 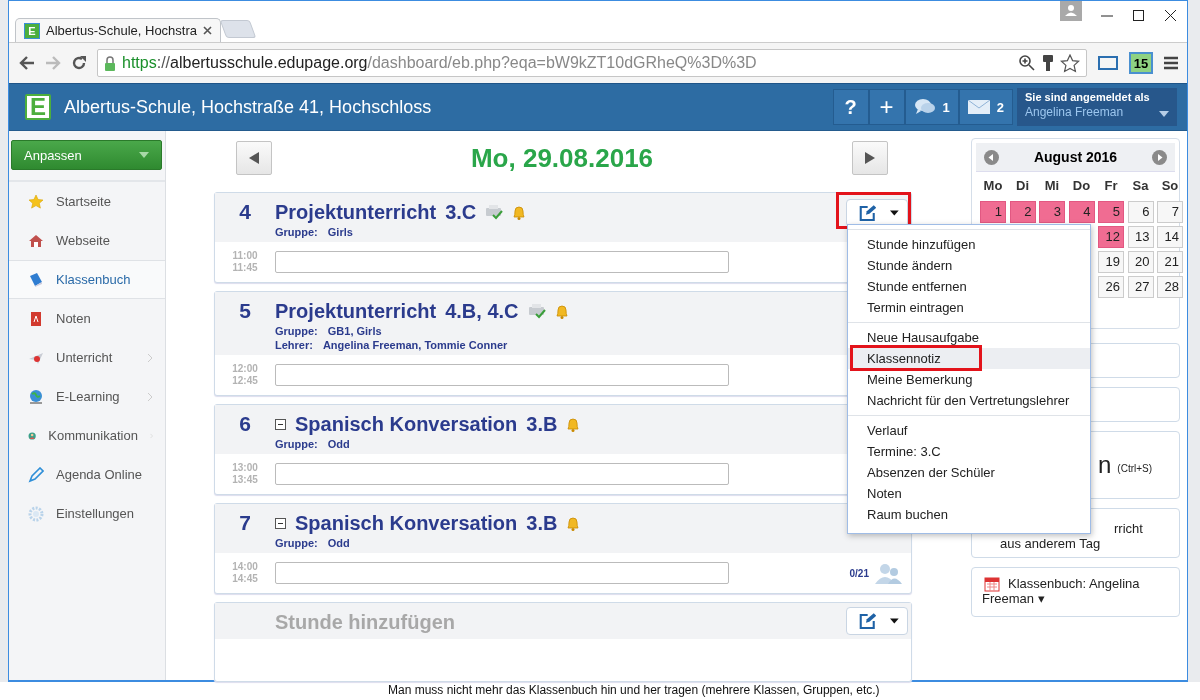 What do you see at coordinates (87, 474) in the screenshot?
I see `sidebar-item: Agenda Online` at bounding box center [87, 474].